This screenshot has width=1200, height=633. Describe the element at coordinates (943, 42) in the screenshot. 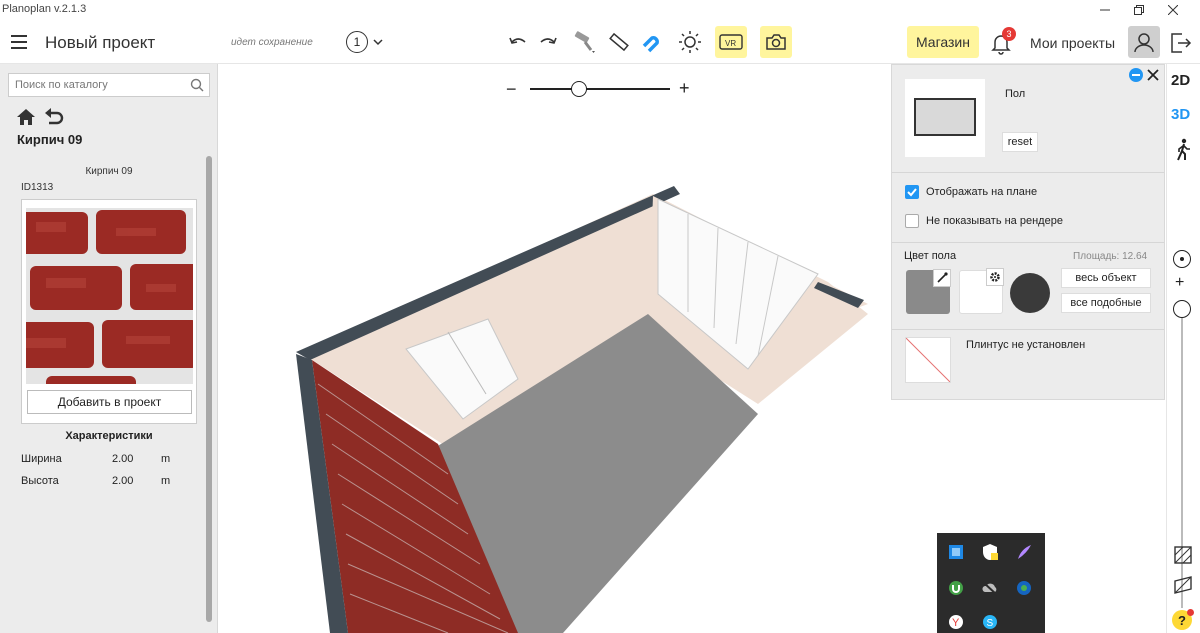

I see `shop-button: Магазин` at that location.